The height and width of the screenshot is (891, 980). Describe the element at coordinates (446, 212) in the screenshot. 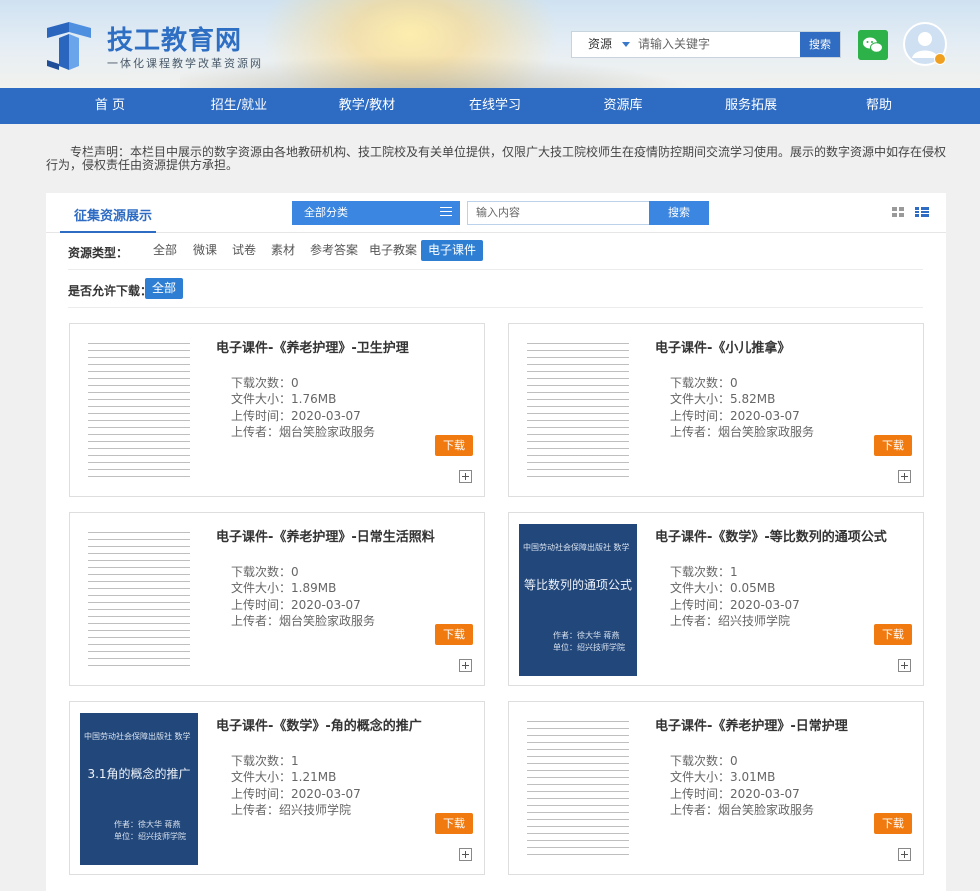

I see `list-icon` at that location.